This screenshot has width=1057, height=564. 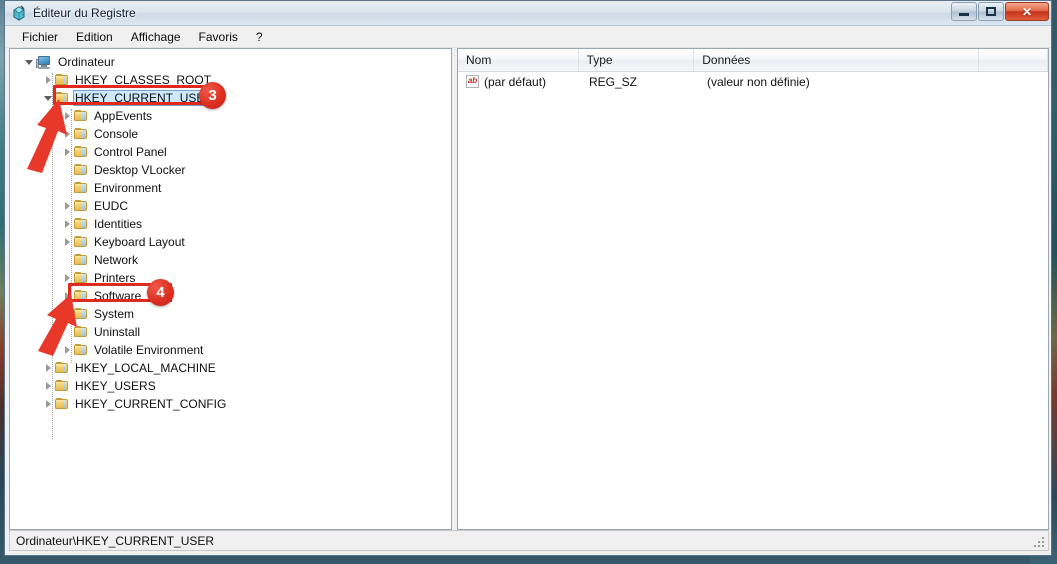 I want to click on tree-item-label: HKEY_LOCAL_MACHINE, so click(x=145, y=368).